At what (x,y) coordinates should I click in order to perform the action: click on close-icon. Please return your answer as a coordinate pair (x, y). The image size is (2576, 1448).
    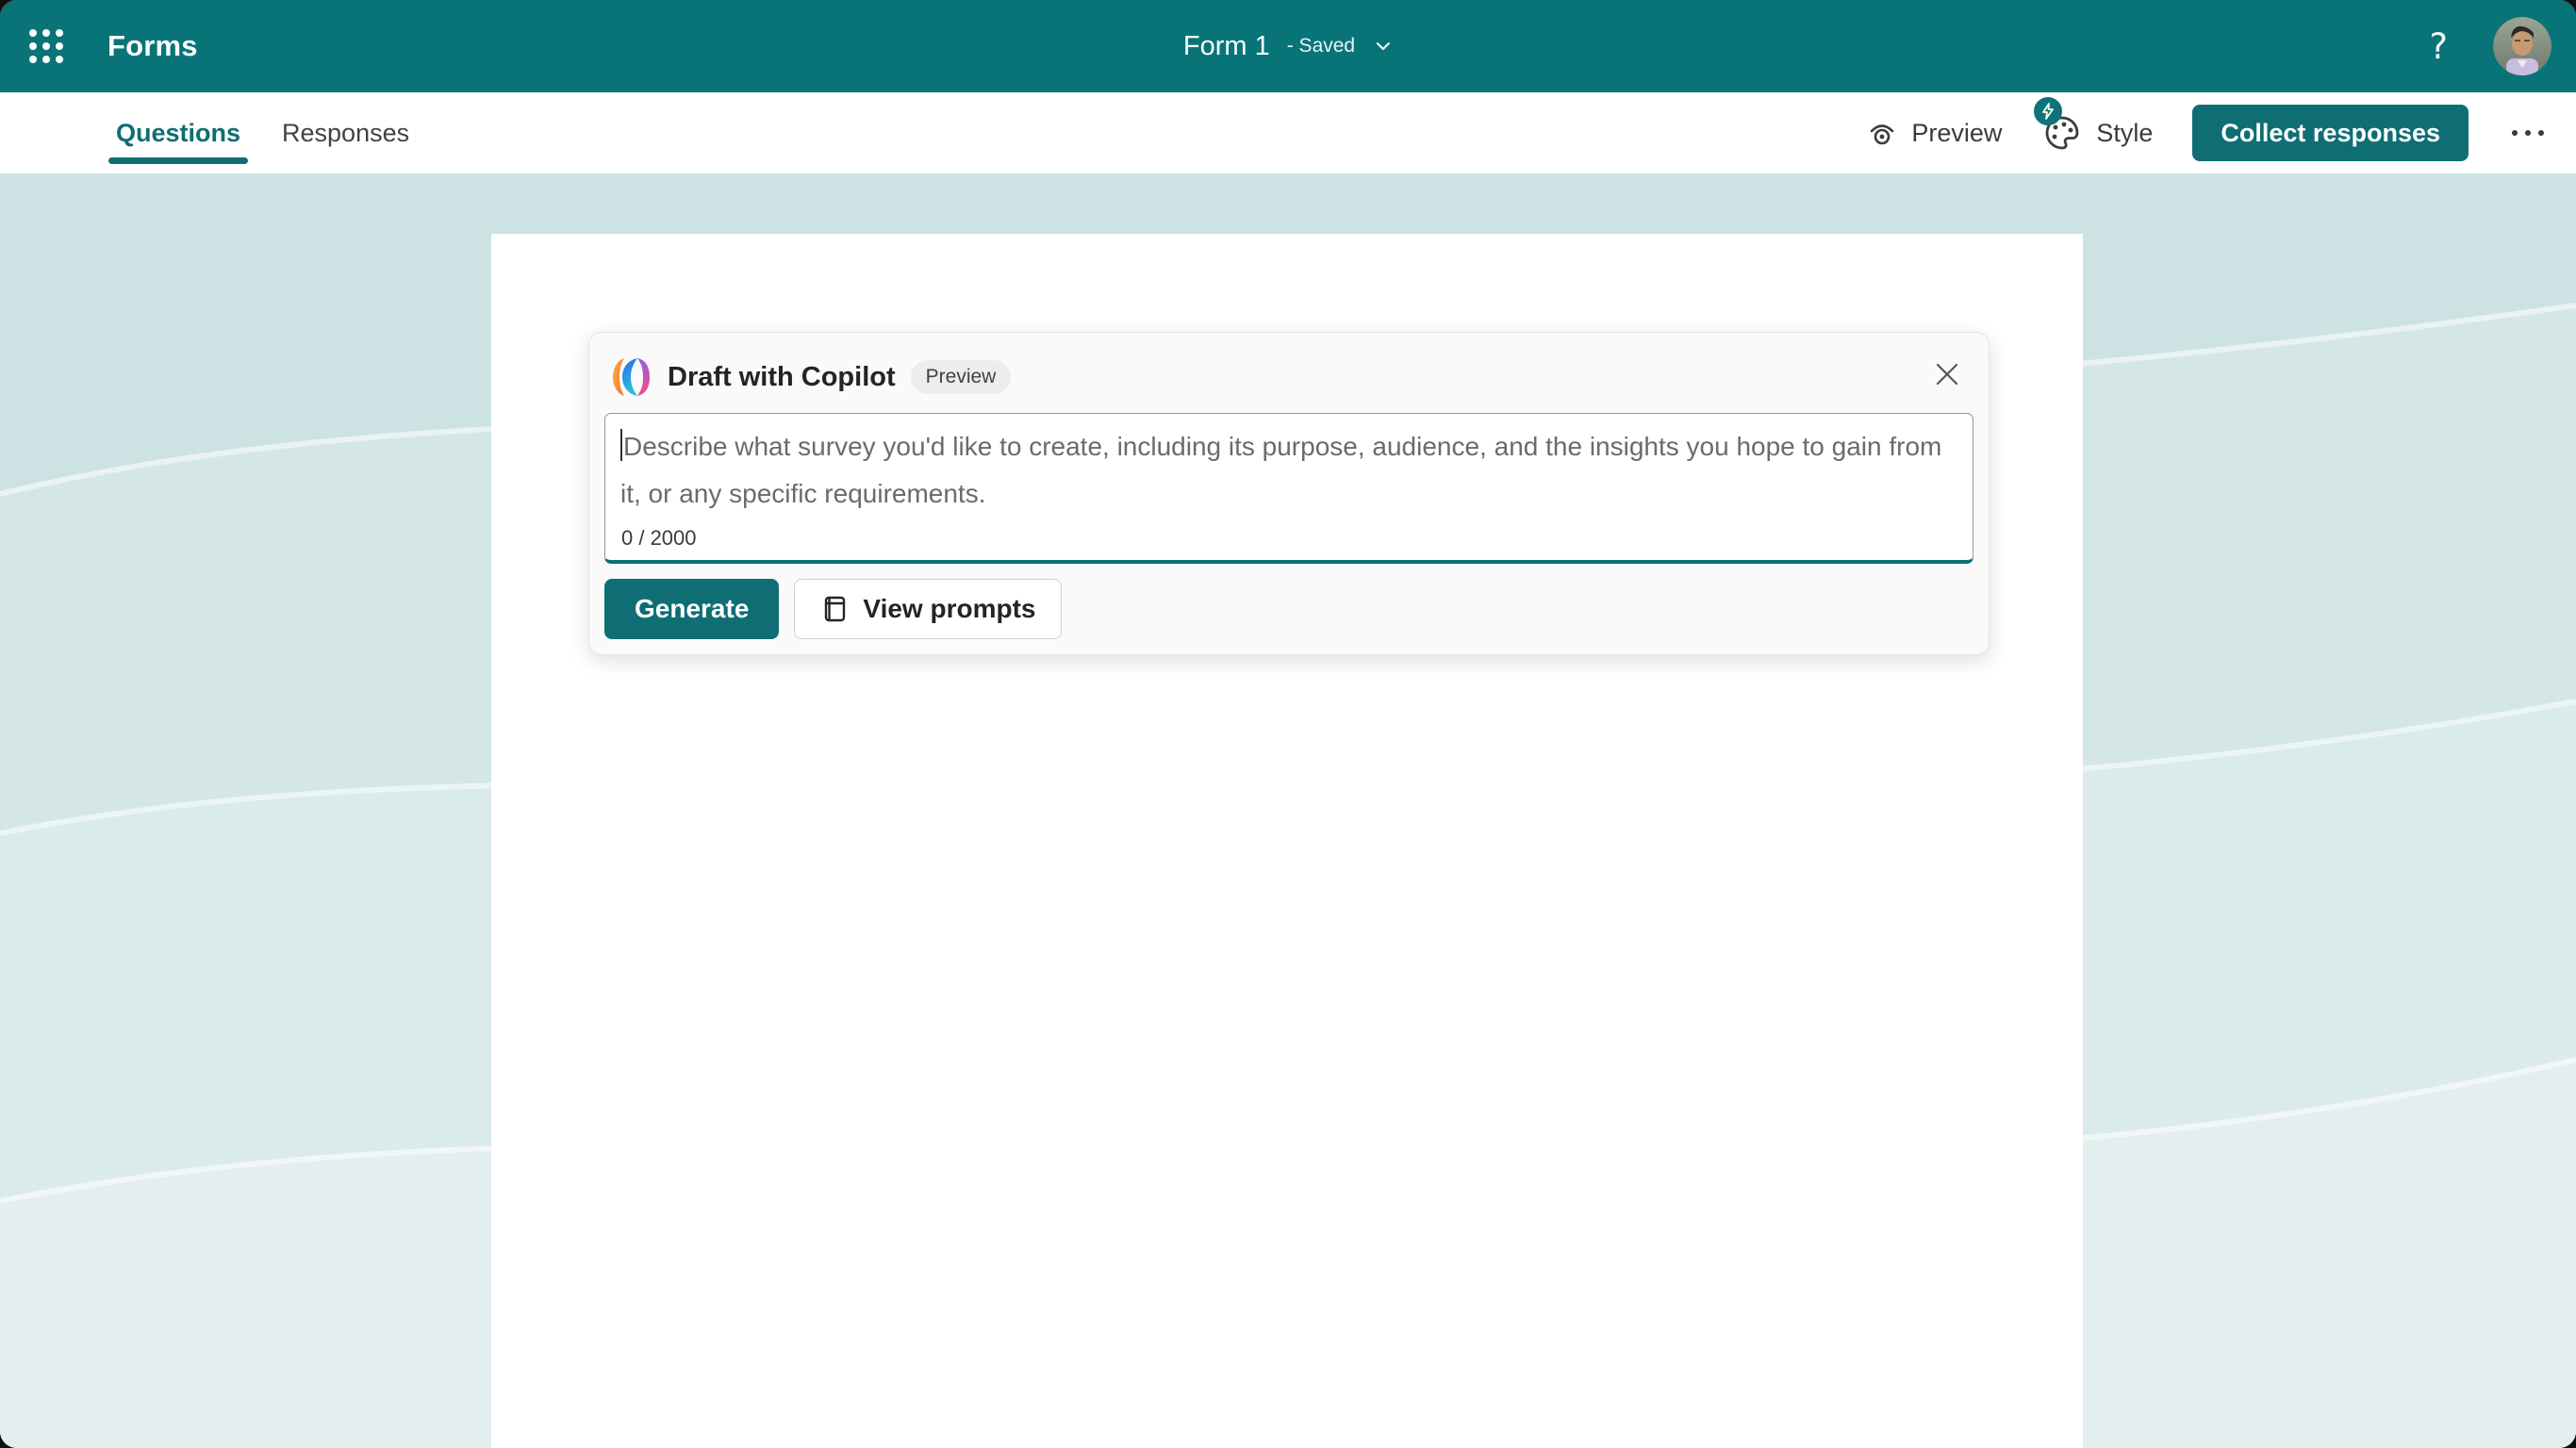
    Looking at the image, I should click on (1947, 374).